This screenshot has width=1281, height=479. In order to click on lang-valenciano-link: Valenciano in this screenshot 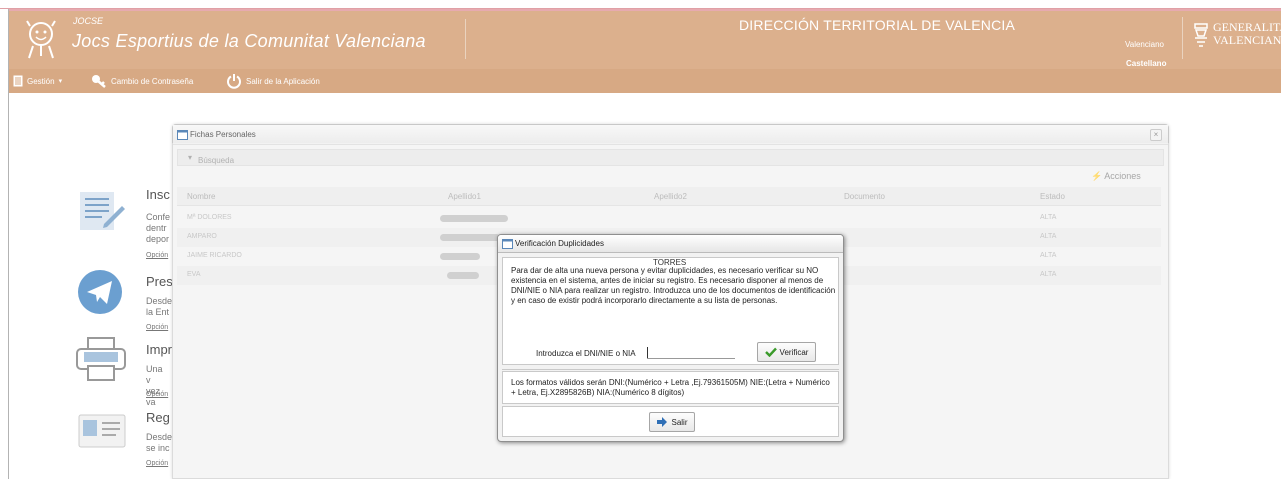, I will do `click(1144, 44)`.